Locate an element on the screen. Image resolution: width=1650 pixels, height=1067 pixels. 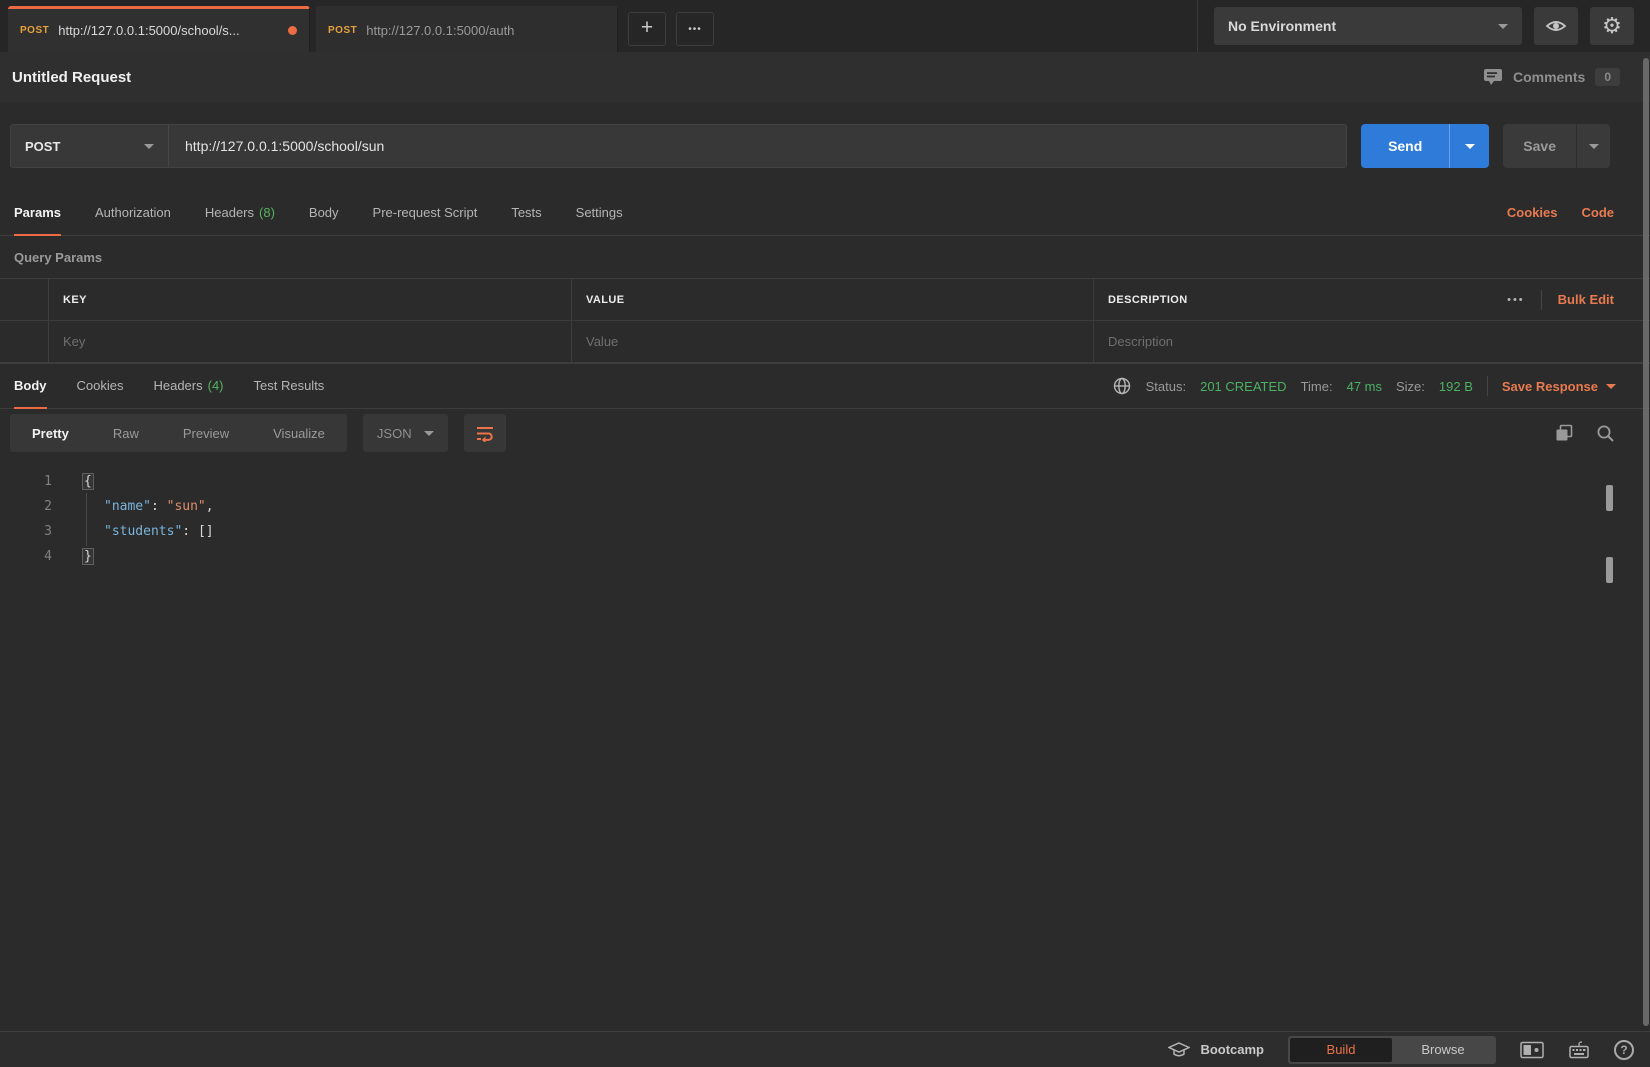
response-format-selector: JSON is located at coordinates (405, 433).